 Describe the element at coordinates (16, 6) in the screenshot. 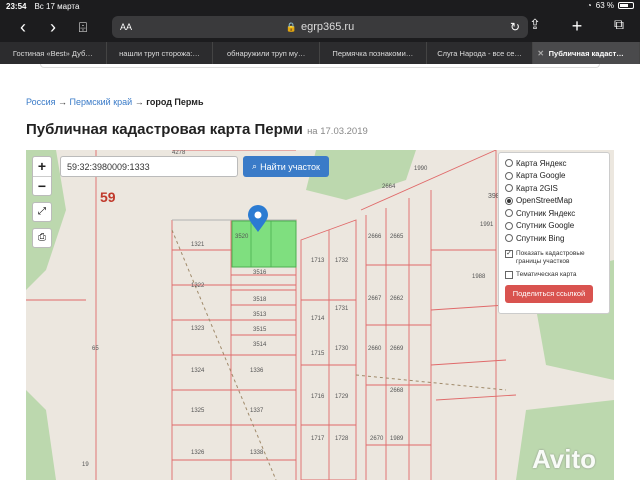

I see `status-time: 23:54` at that location.